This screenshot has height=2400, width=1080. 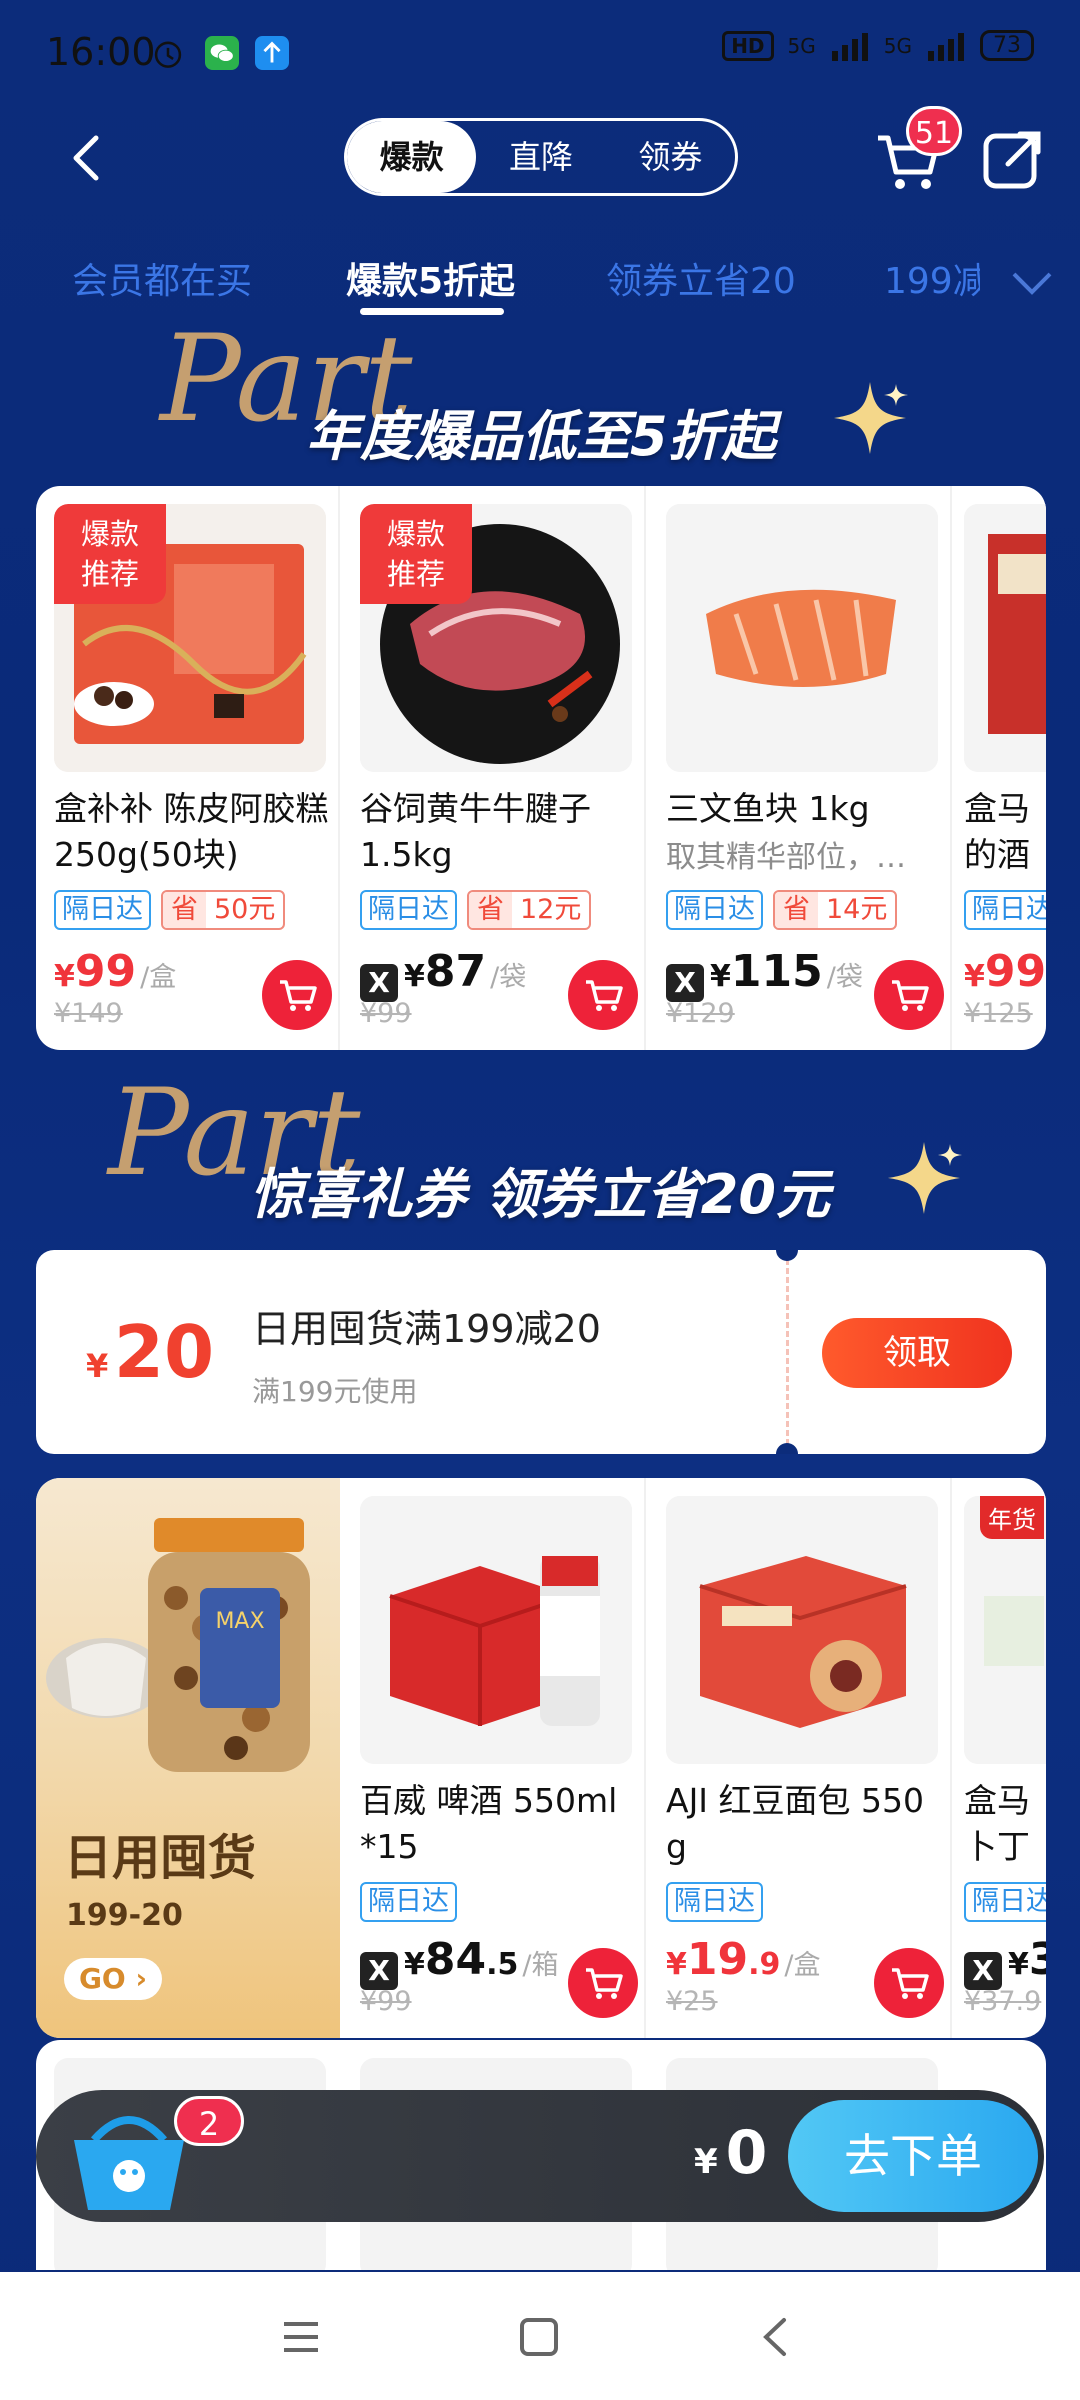 What do you see at coordinates (540, 55) in the screenshot?
I see `status-bar: 16:00 HD 5G 5G 73` at bounding box center [540, 55].